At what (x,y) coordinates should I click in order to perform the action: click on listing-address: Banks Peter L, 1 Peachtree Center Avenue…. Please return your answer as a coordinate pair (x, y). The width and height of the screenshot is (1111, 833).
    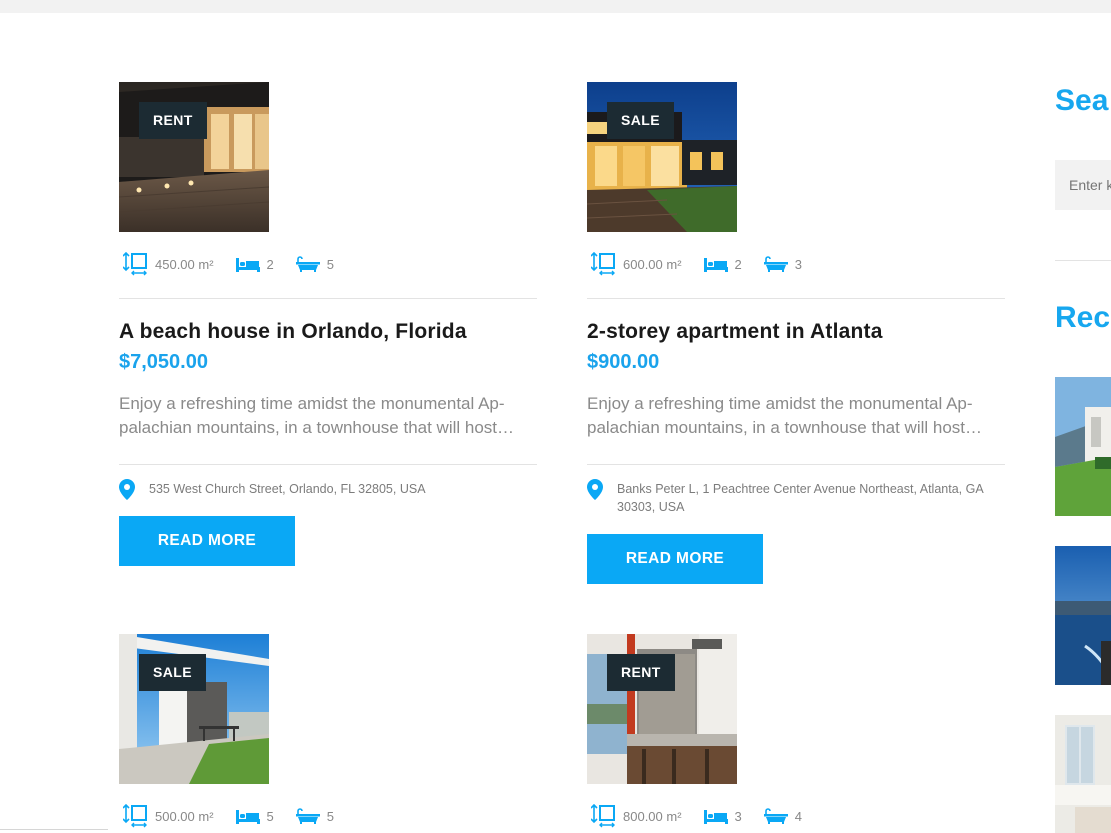
    Looking at the image, I should click on (800, 498).